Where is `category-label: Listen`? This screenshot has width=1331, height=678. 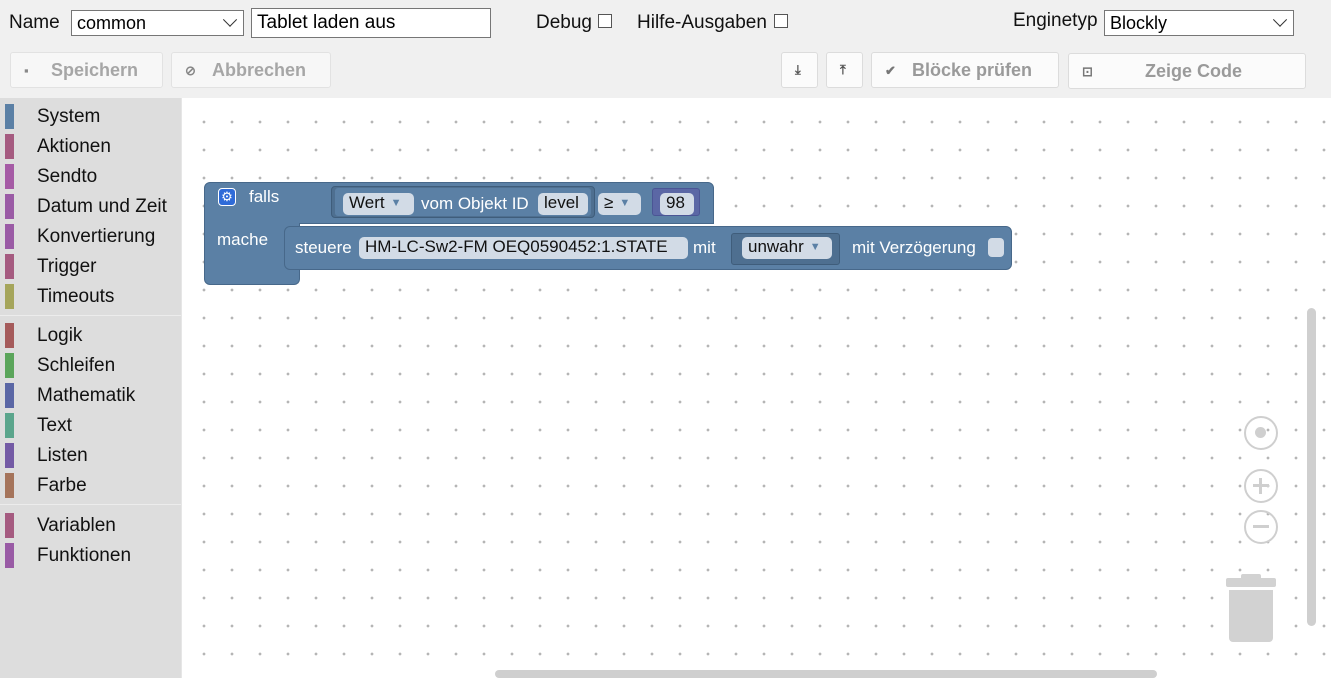 category-label: Listen is located at coordinates (62, 455).